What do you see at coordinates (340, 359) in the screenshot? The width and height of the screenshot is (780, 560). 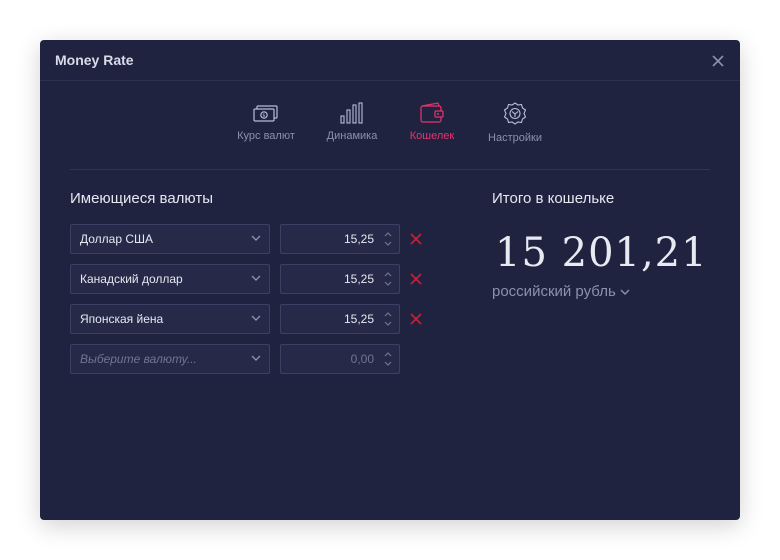 I see `new-amount-input: 0,00` at bounding box center [340, 359].